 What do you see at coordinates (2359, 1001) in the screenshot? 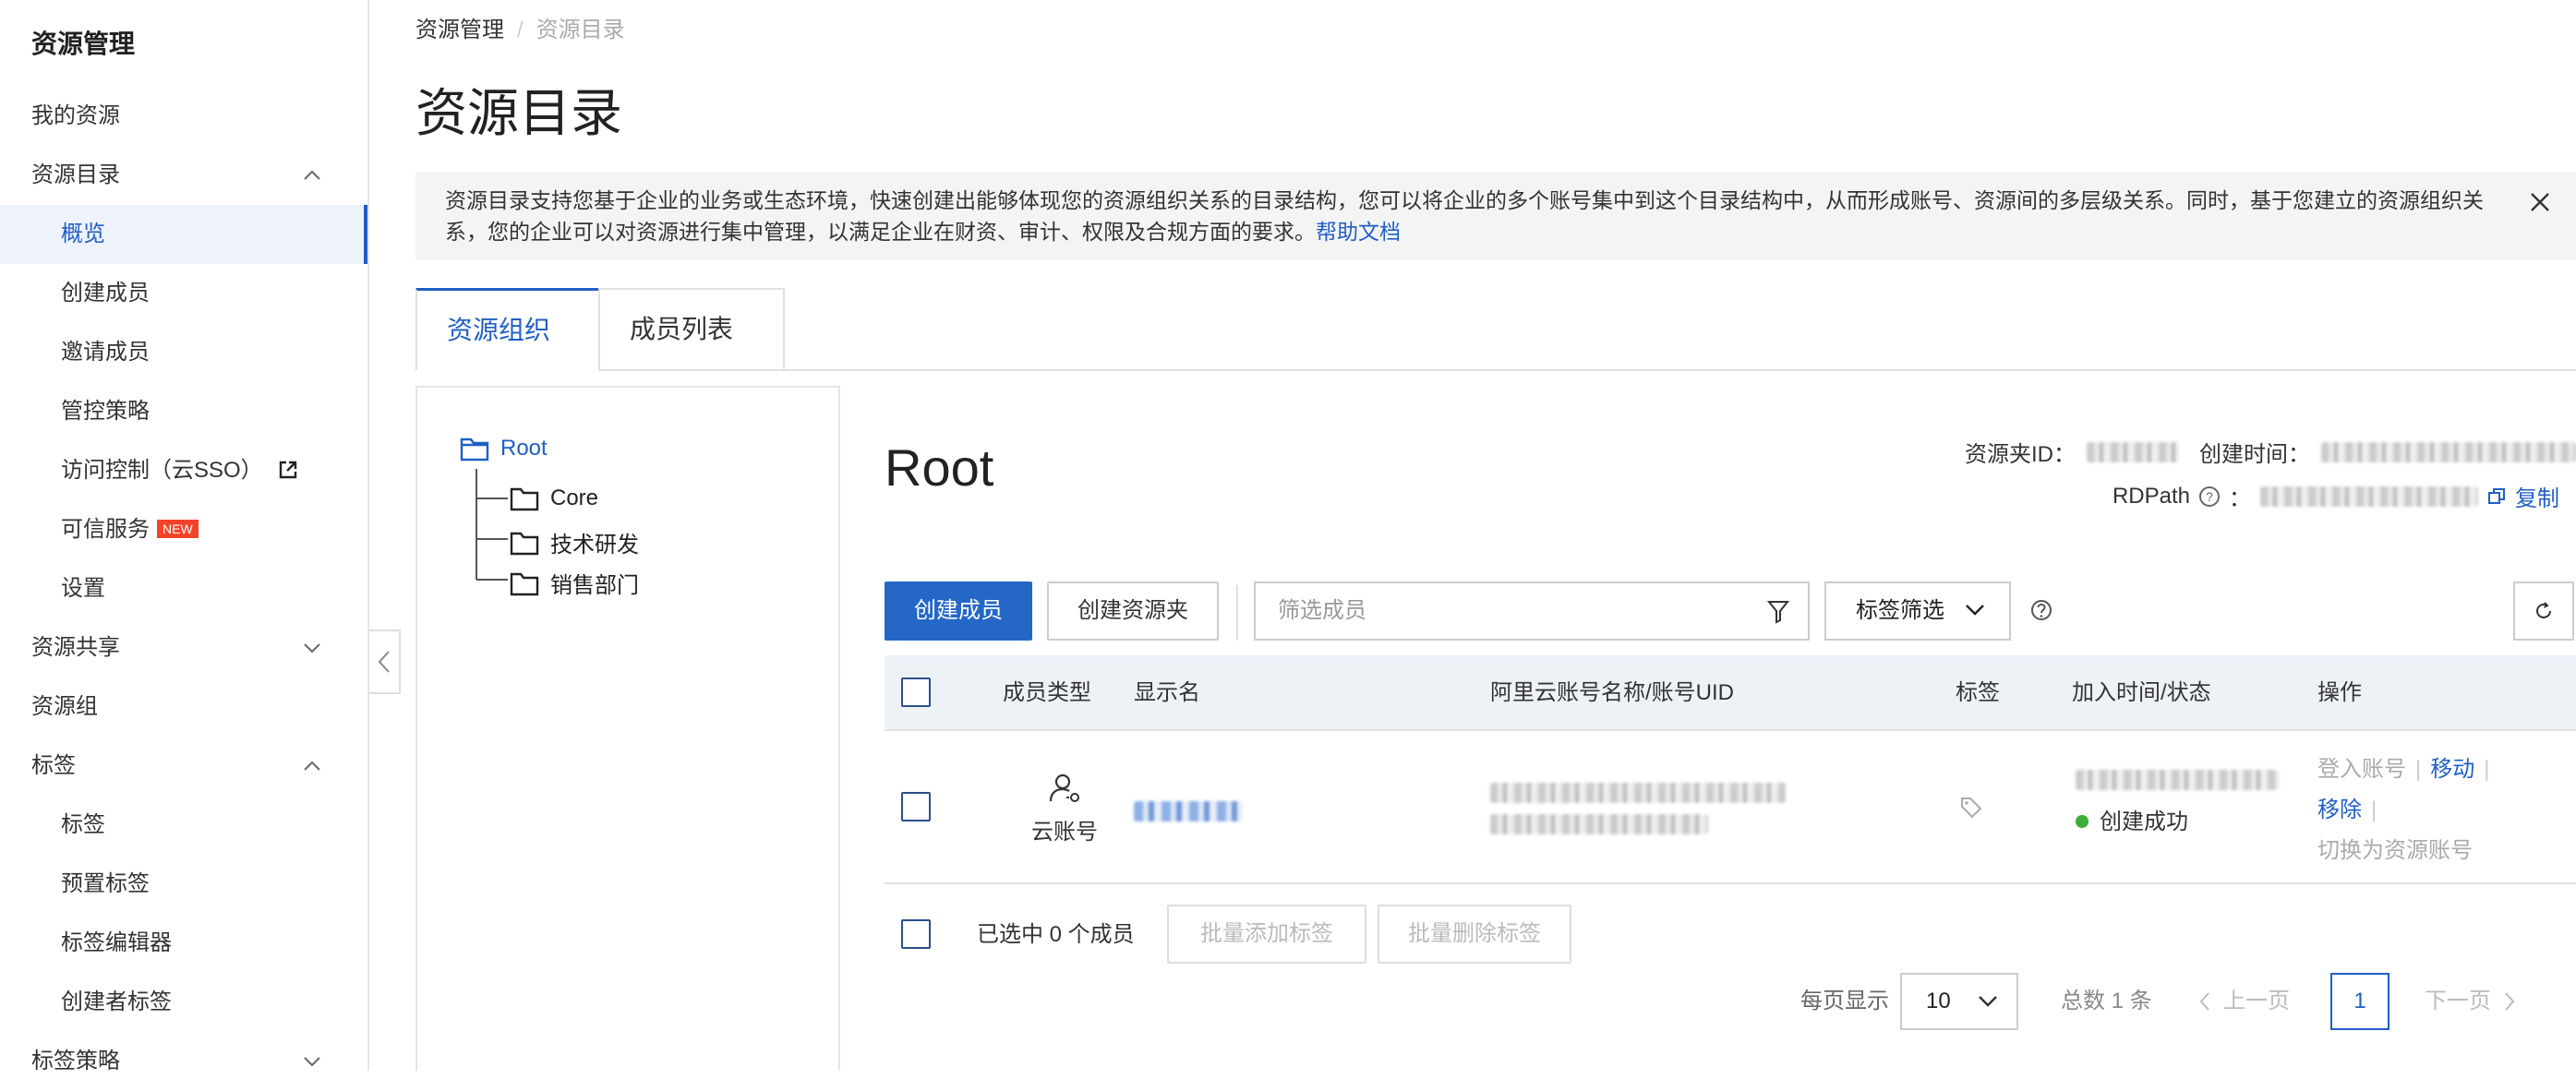
I see `page-number-button: 1` at bounding box center [2359, 1001].